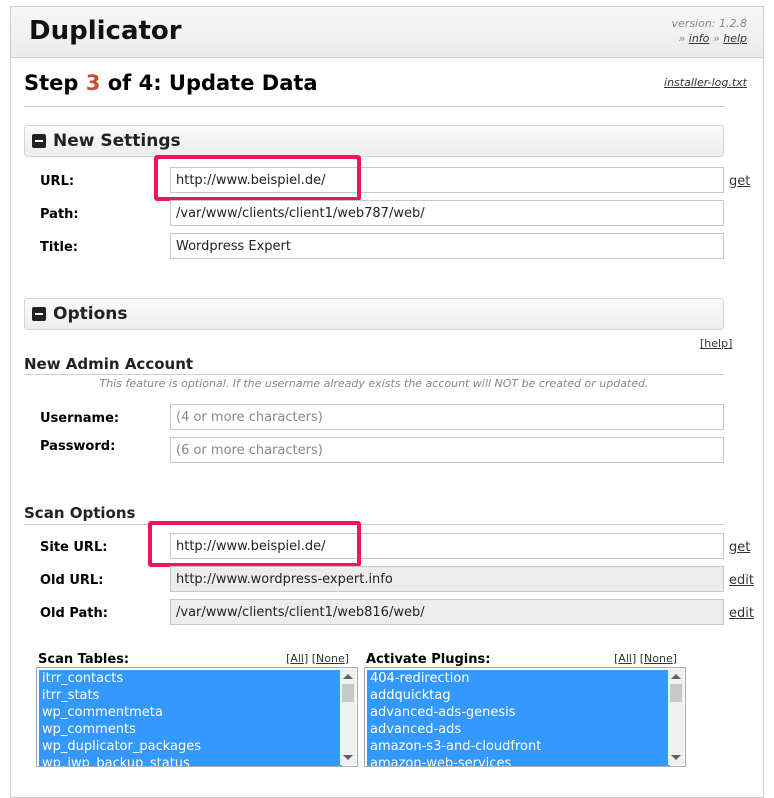 This screenshot has height=798, width=774. What do you see at coordinates (117, 141) in the screenshot?
I see `new-settings-title: New Settings` at bounding box center [117, 141].